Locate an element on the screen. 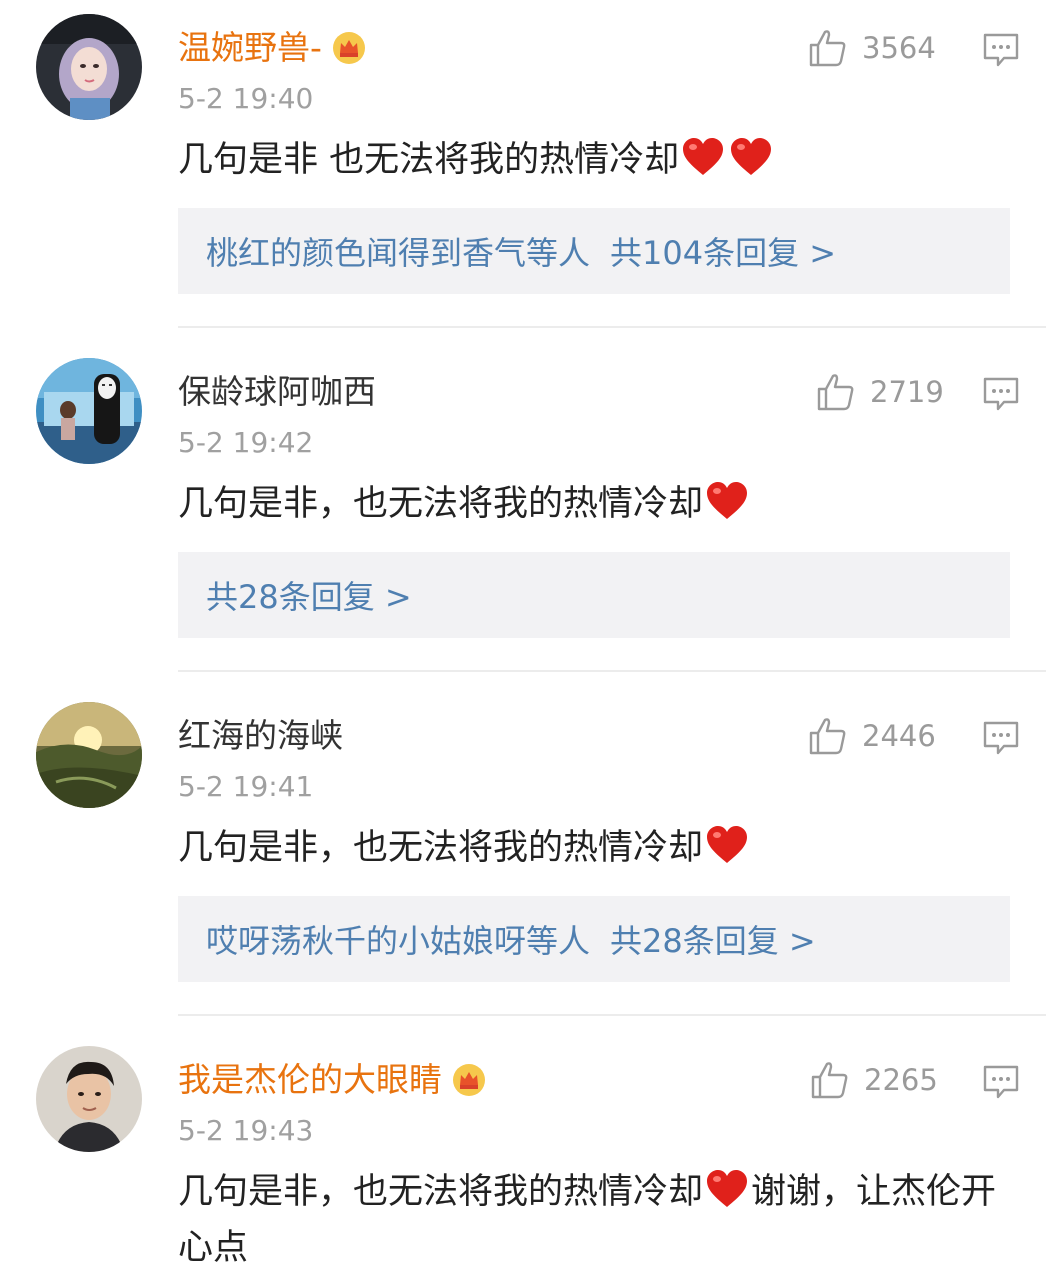  like-button: 2719 is located at coordinates (880, 392).